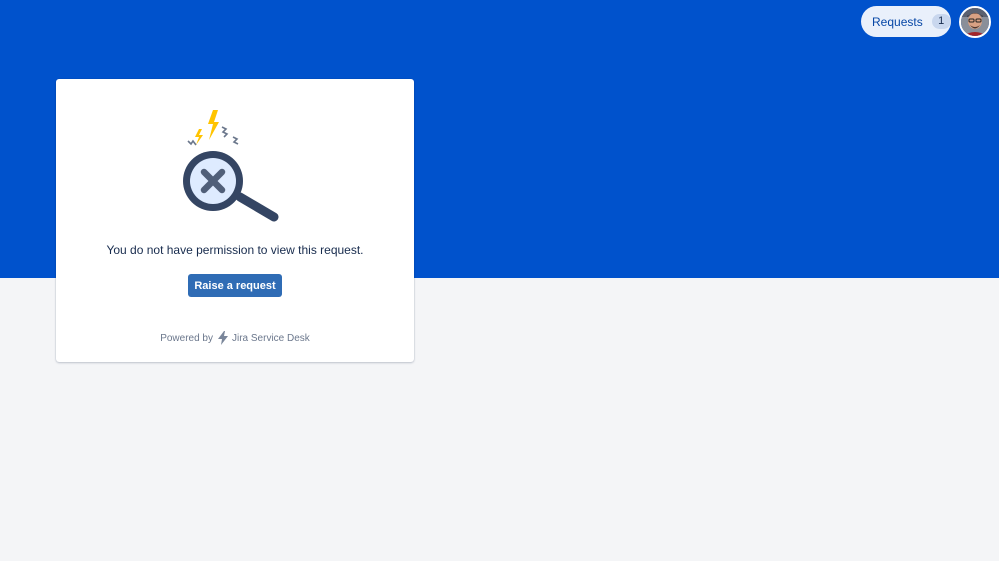 The width and height of the screenshot is (999, 561). I want to click on powered-by-product: Jira Service Desk, so click(271, 338).